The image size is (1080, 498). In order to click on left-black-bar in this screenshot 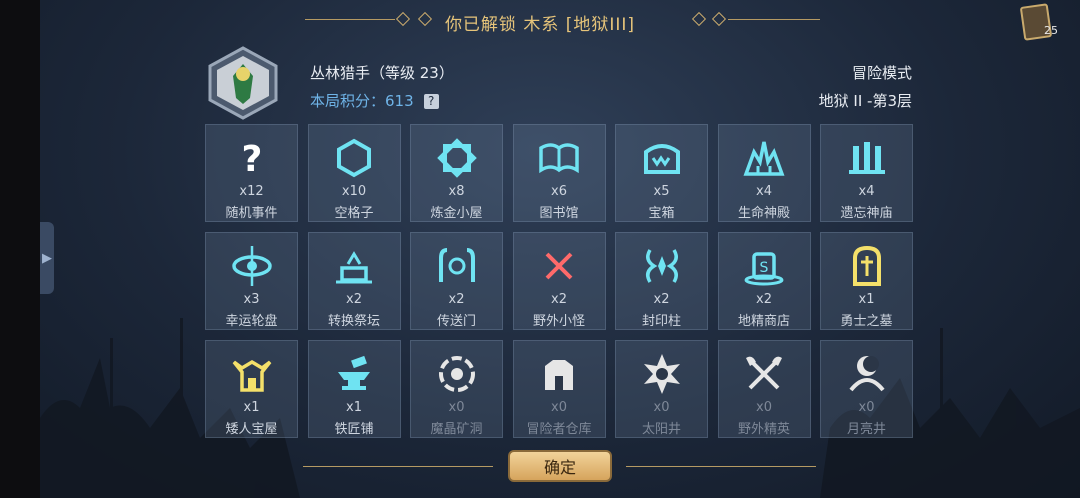, I will do `click(20, 249)`.